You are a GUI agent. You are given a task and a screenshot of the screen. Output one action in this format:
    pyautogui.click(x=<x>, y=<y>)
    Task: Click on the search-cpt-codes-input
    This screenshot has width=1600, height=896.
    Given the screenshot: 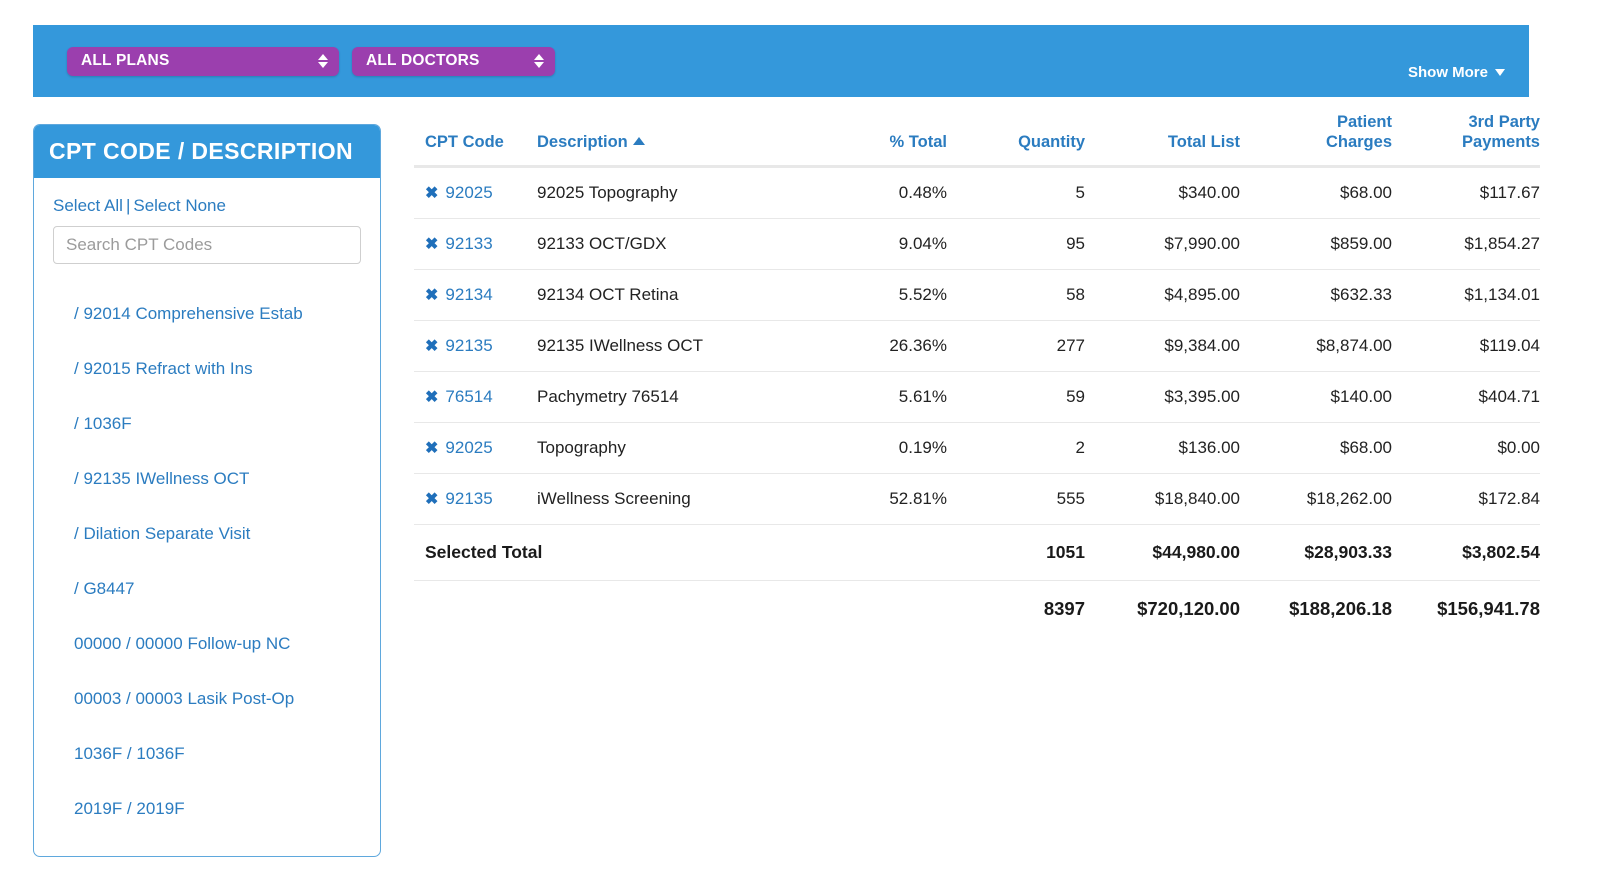 What is the action you would take?
    pyautogui.click(x=207, y=245)
    